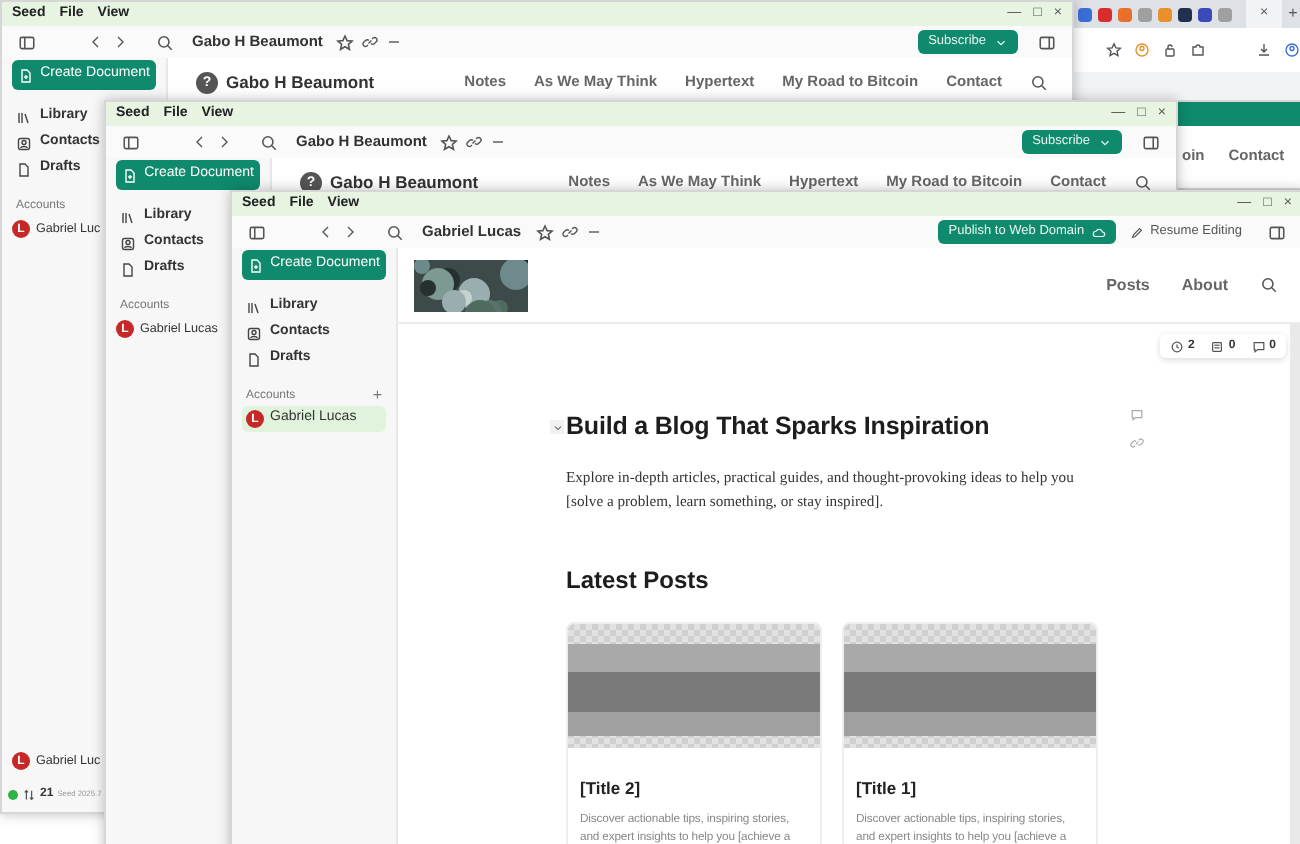 The width and height of the screenshot is (1300, 844). Describe the element at coordinates (1293, 14) in the screenshot. I see `new-tab-button: +` at that location.